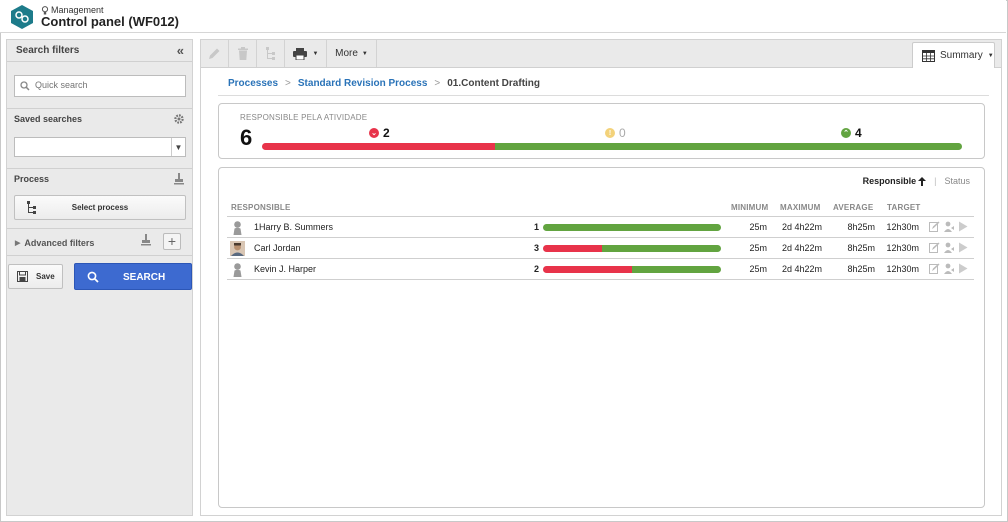  Describe the element at coordinates (178, 147) in the screenshot. I see `chevron-down-icon: ▼` at that location.